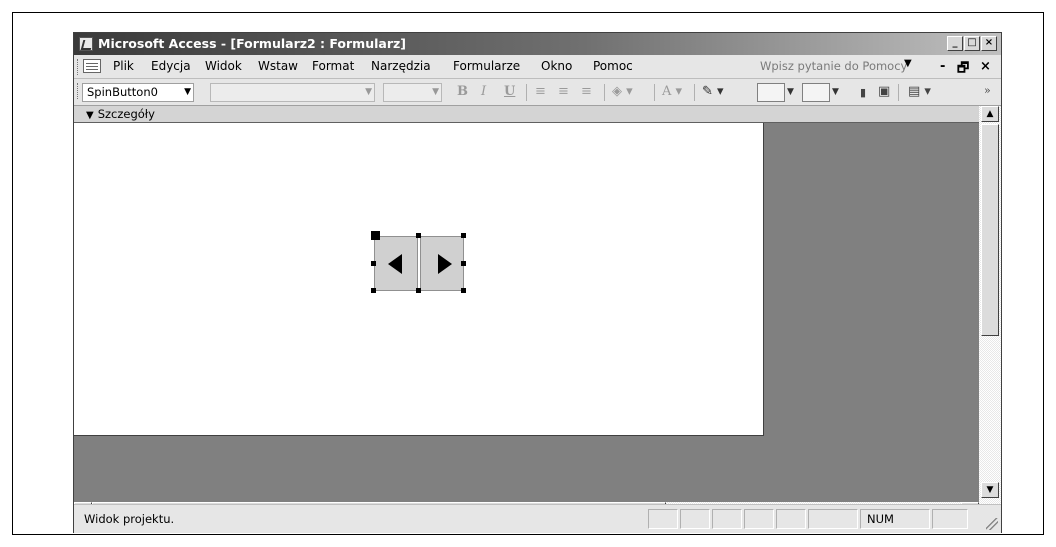  I want to click on line-width-button, so click(816, 92).